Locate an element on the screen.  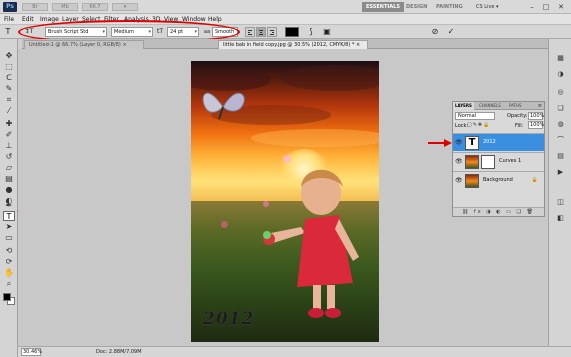
commit-edits-icon: ✓ is located at coordinates (451, 32).